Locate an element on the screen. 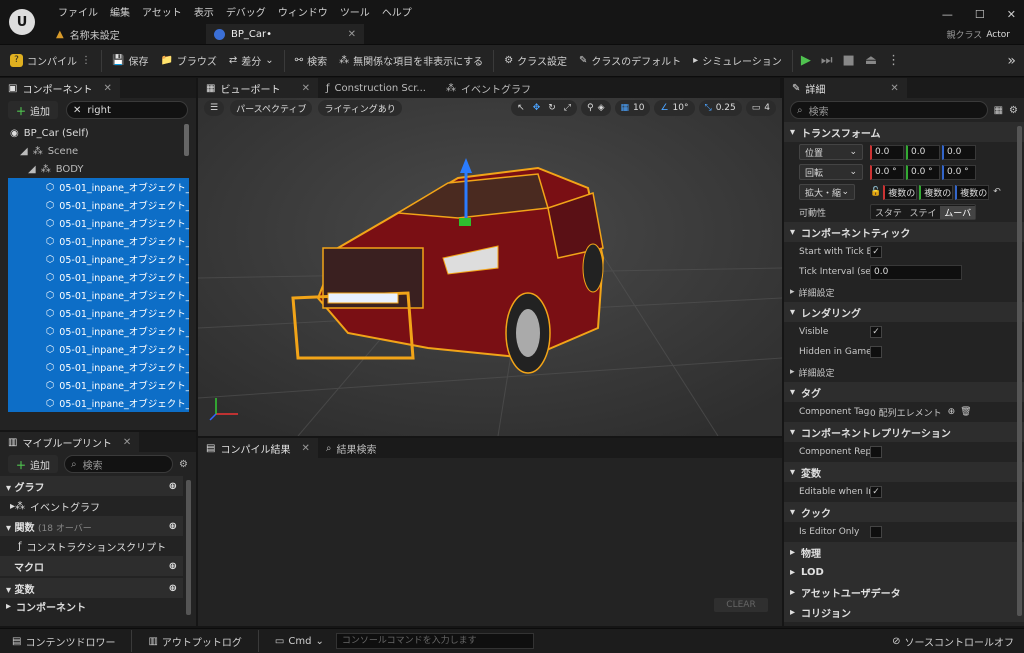  section-graph: ▾ グラフ ⊕ is located at coordinates (91, 486).